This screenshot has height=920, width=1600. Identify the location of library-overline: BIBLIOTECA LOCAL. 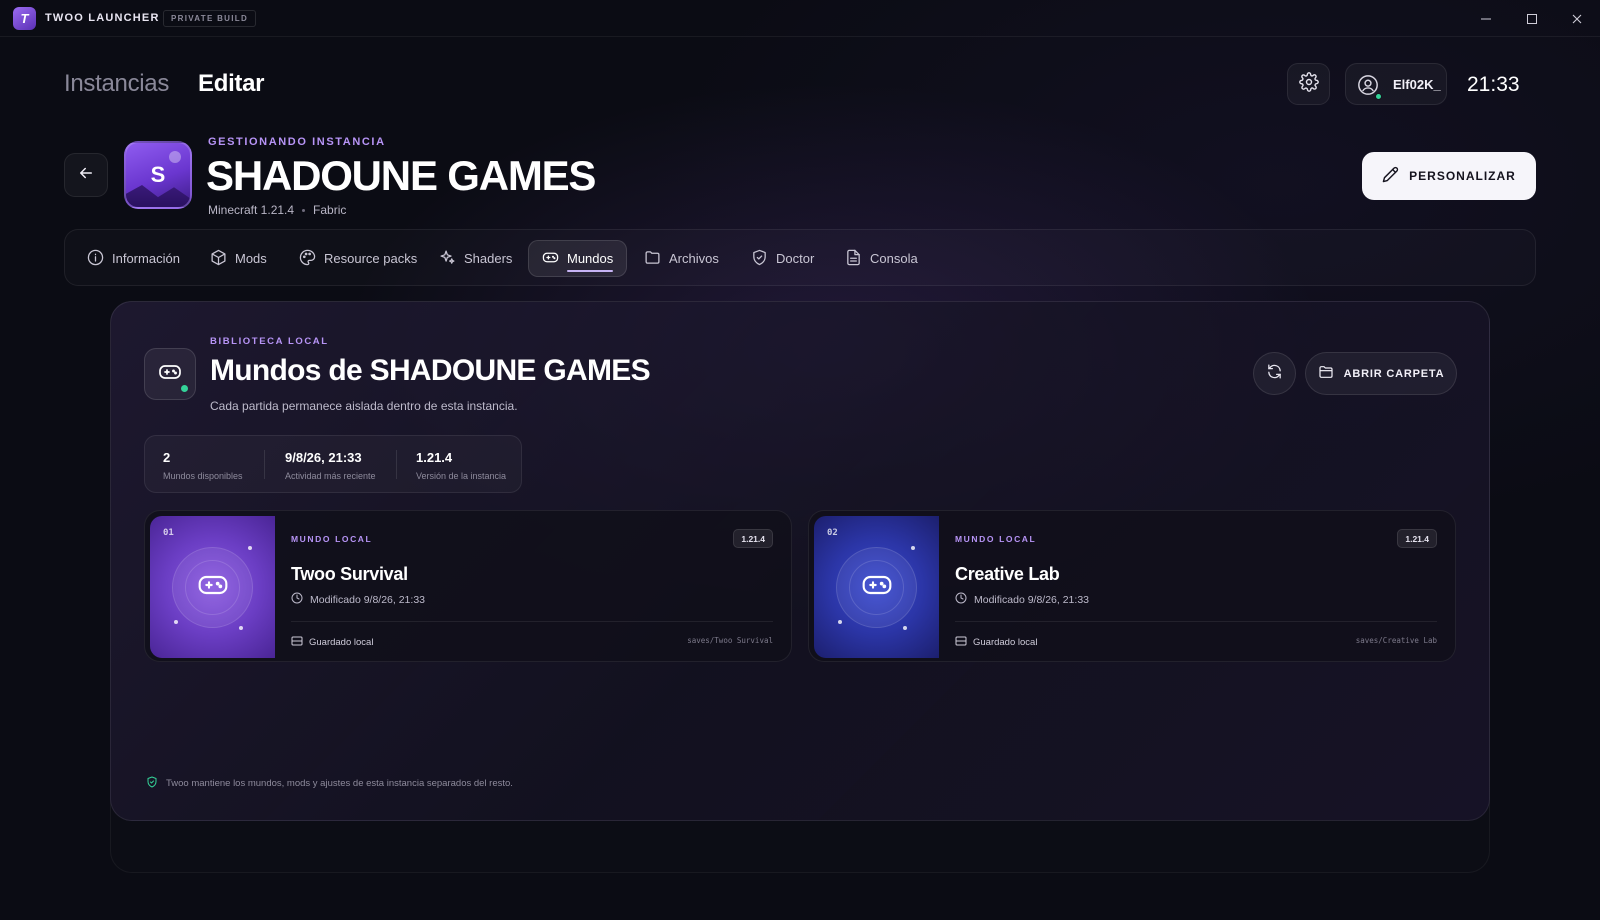
(269, 341).